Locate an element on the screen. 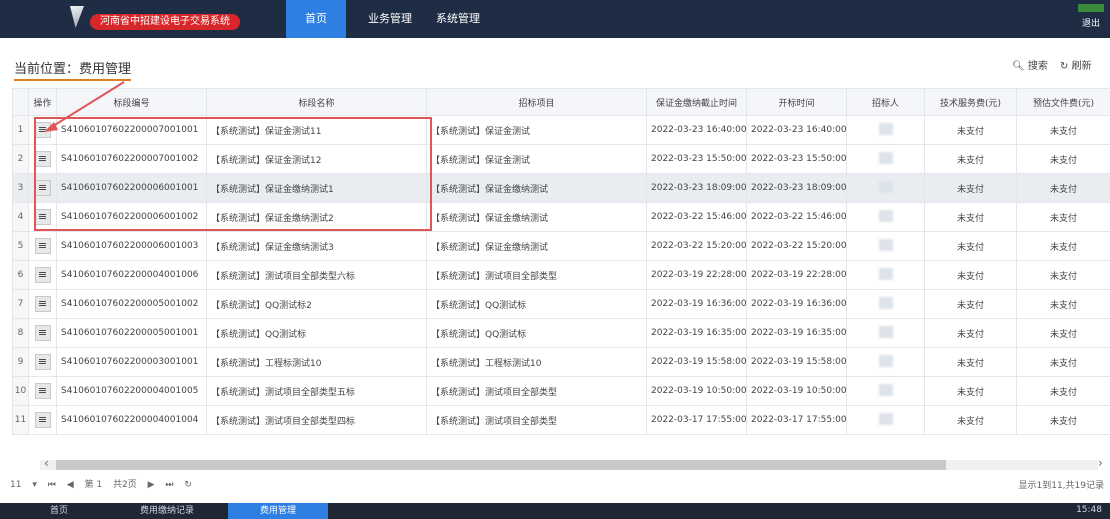  page-total: 共2页 is located at coordinates (124, 485).